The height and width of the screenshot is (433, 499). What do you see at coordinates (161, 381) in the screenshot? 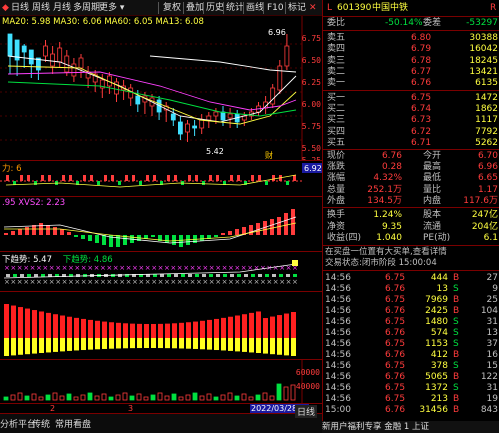
I see `volume-pane: 60000 40000` at bounding box center [161, 381].